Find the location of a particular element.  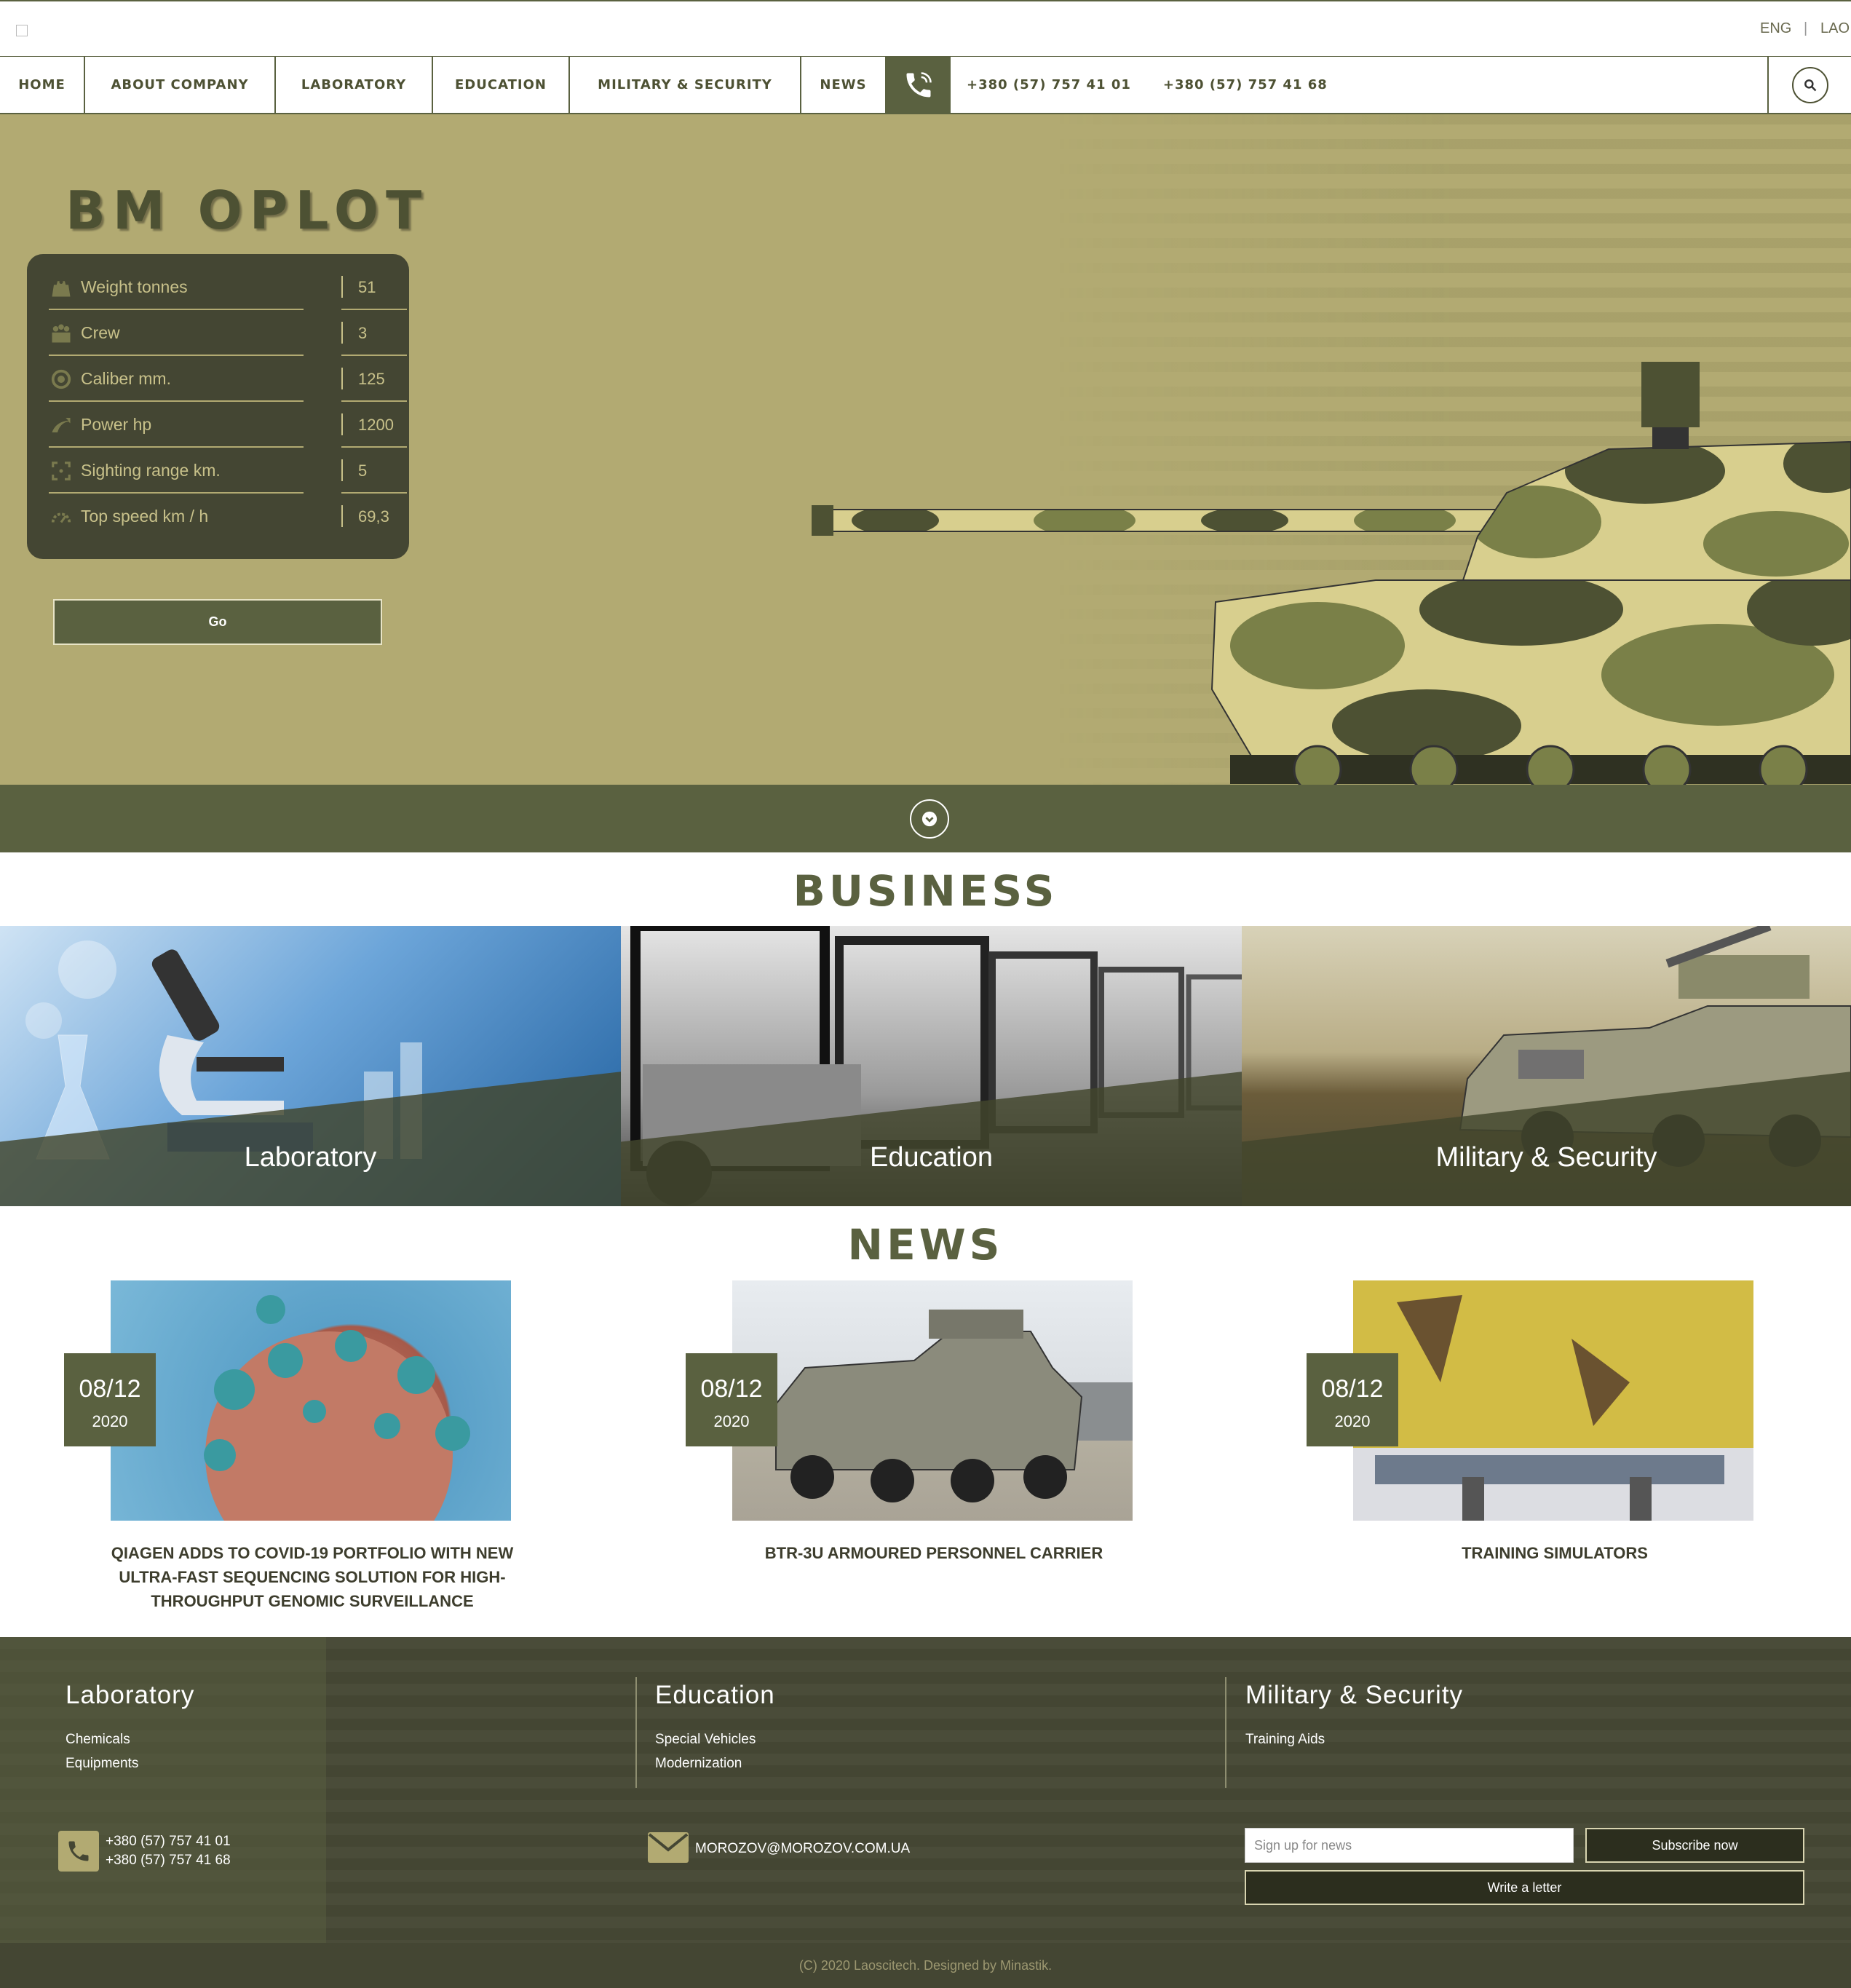

crew-icon is located at coordinates (61, 333).